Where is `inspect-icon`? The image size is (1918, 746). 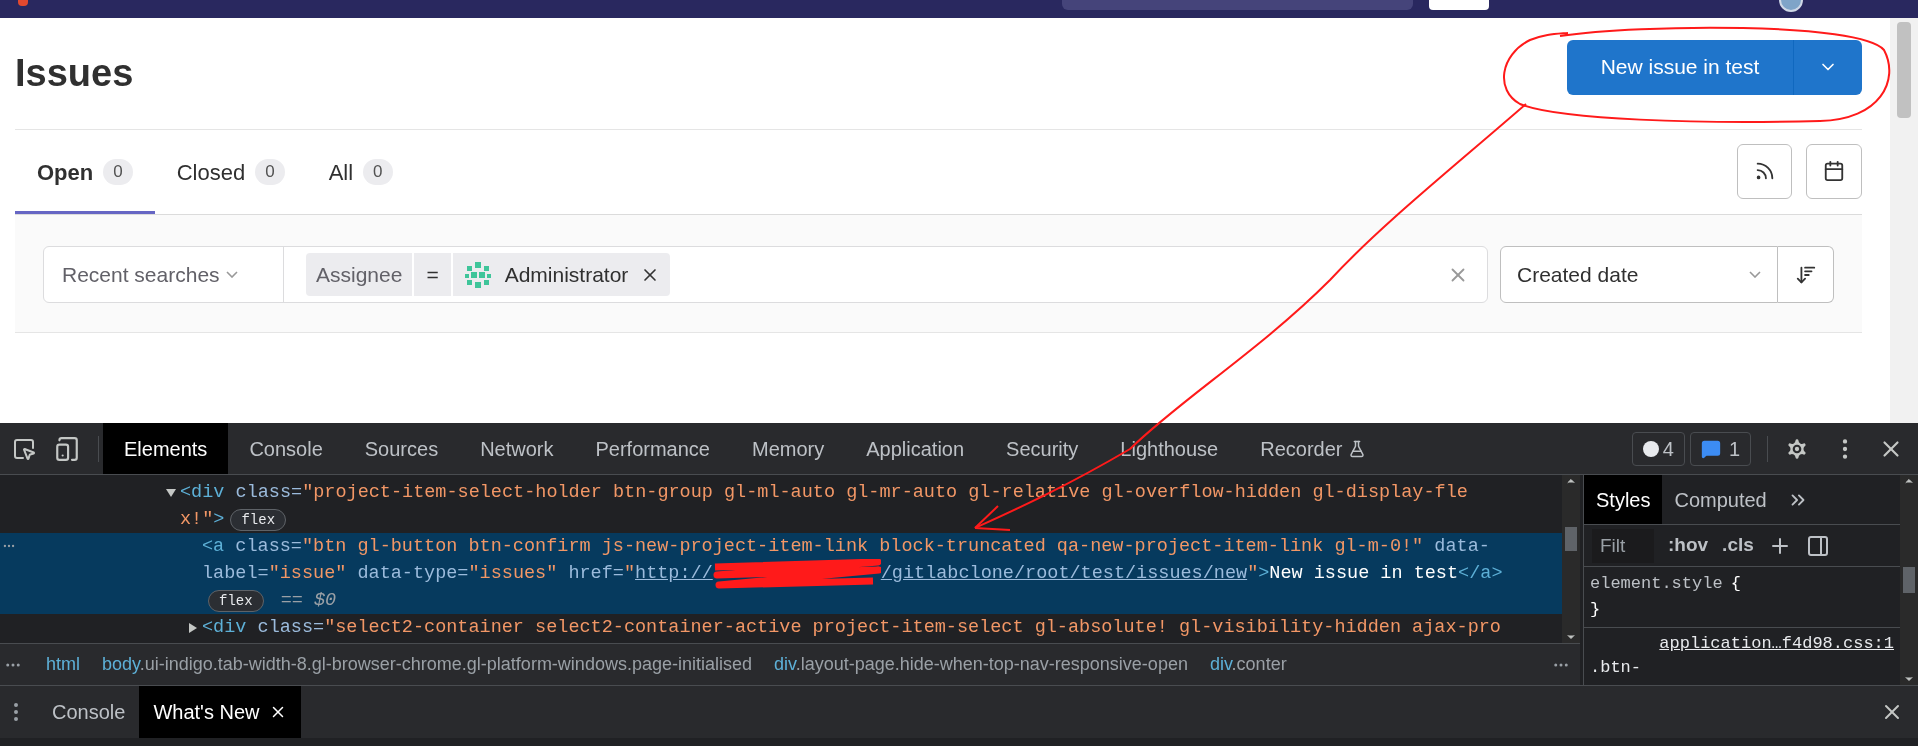
inspect-icon is located at coordinates (24, 448).